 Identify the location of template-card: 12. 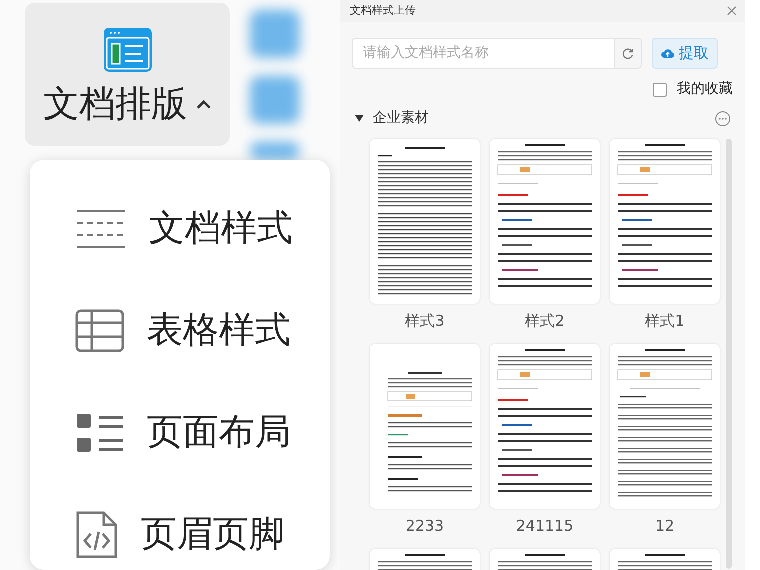
(665, 439).